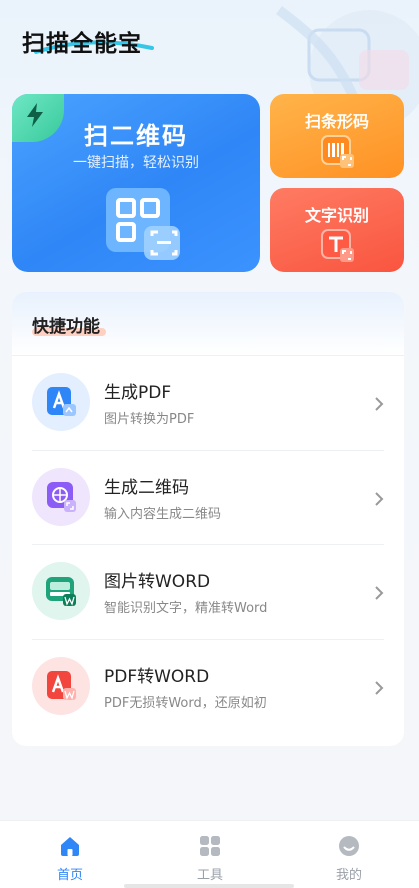  Describe the element at coordinates (143, 224) in the screenshot. I see `qr-code-scan-icon` at that location.